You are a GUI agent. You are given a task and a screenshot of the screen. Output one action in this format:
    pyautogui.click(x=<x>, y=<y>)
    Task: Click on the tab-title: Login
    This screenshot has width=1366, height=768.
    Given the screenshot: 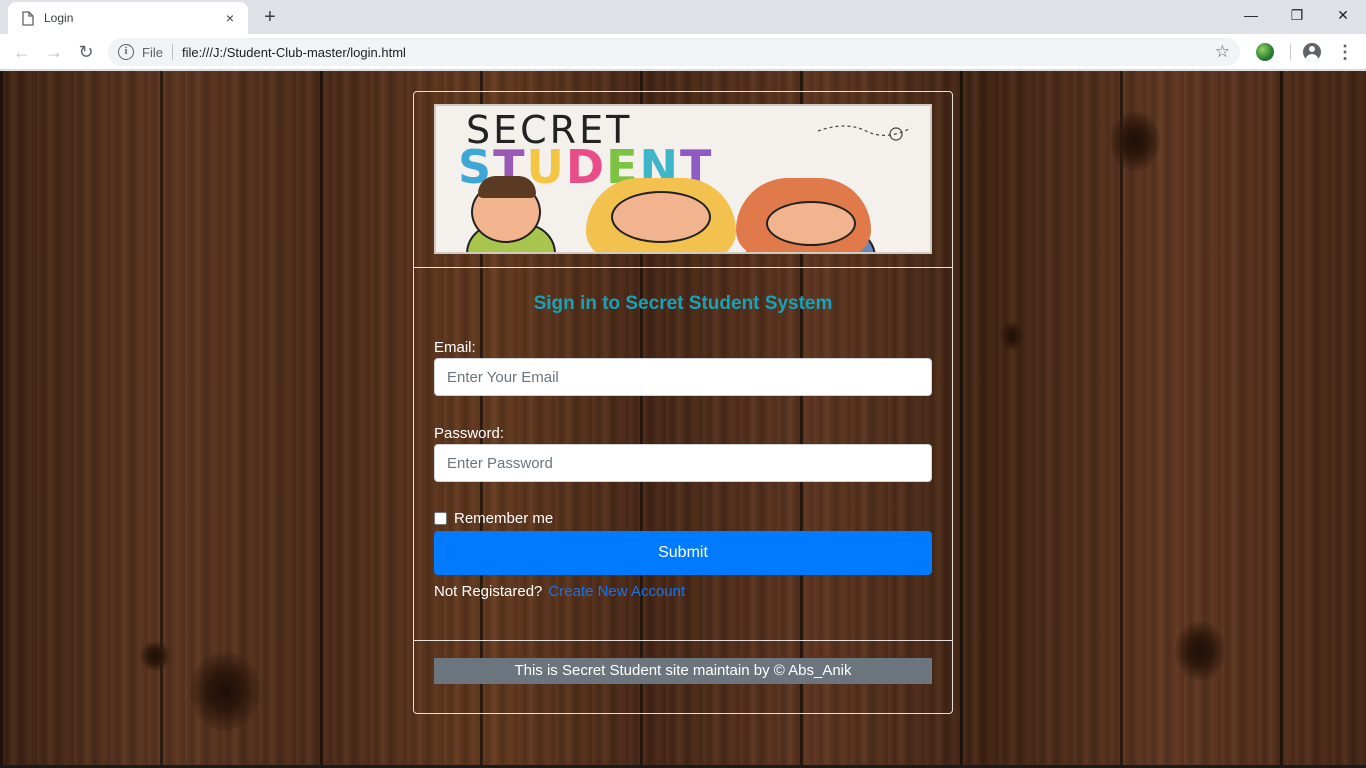 What is the action you would take?
    pyautogui.click(x=59, y=18)
    